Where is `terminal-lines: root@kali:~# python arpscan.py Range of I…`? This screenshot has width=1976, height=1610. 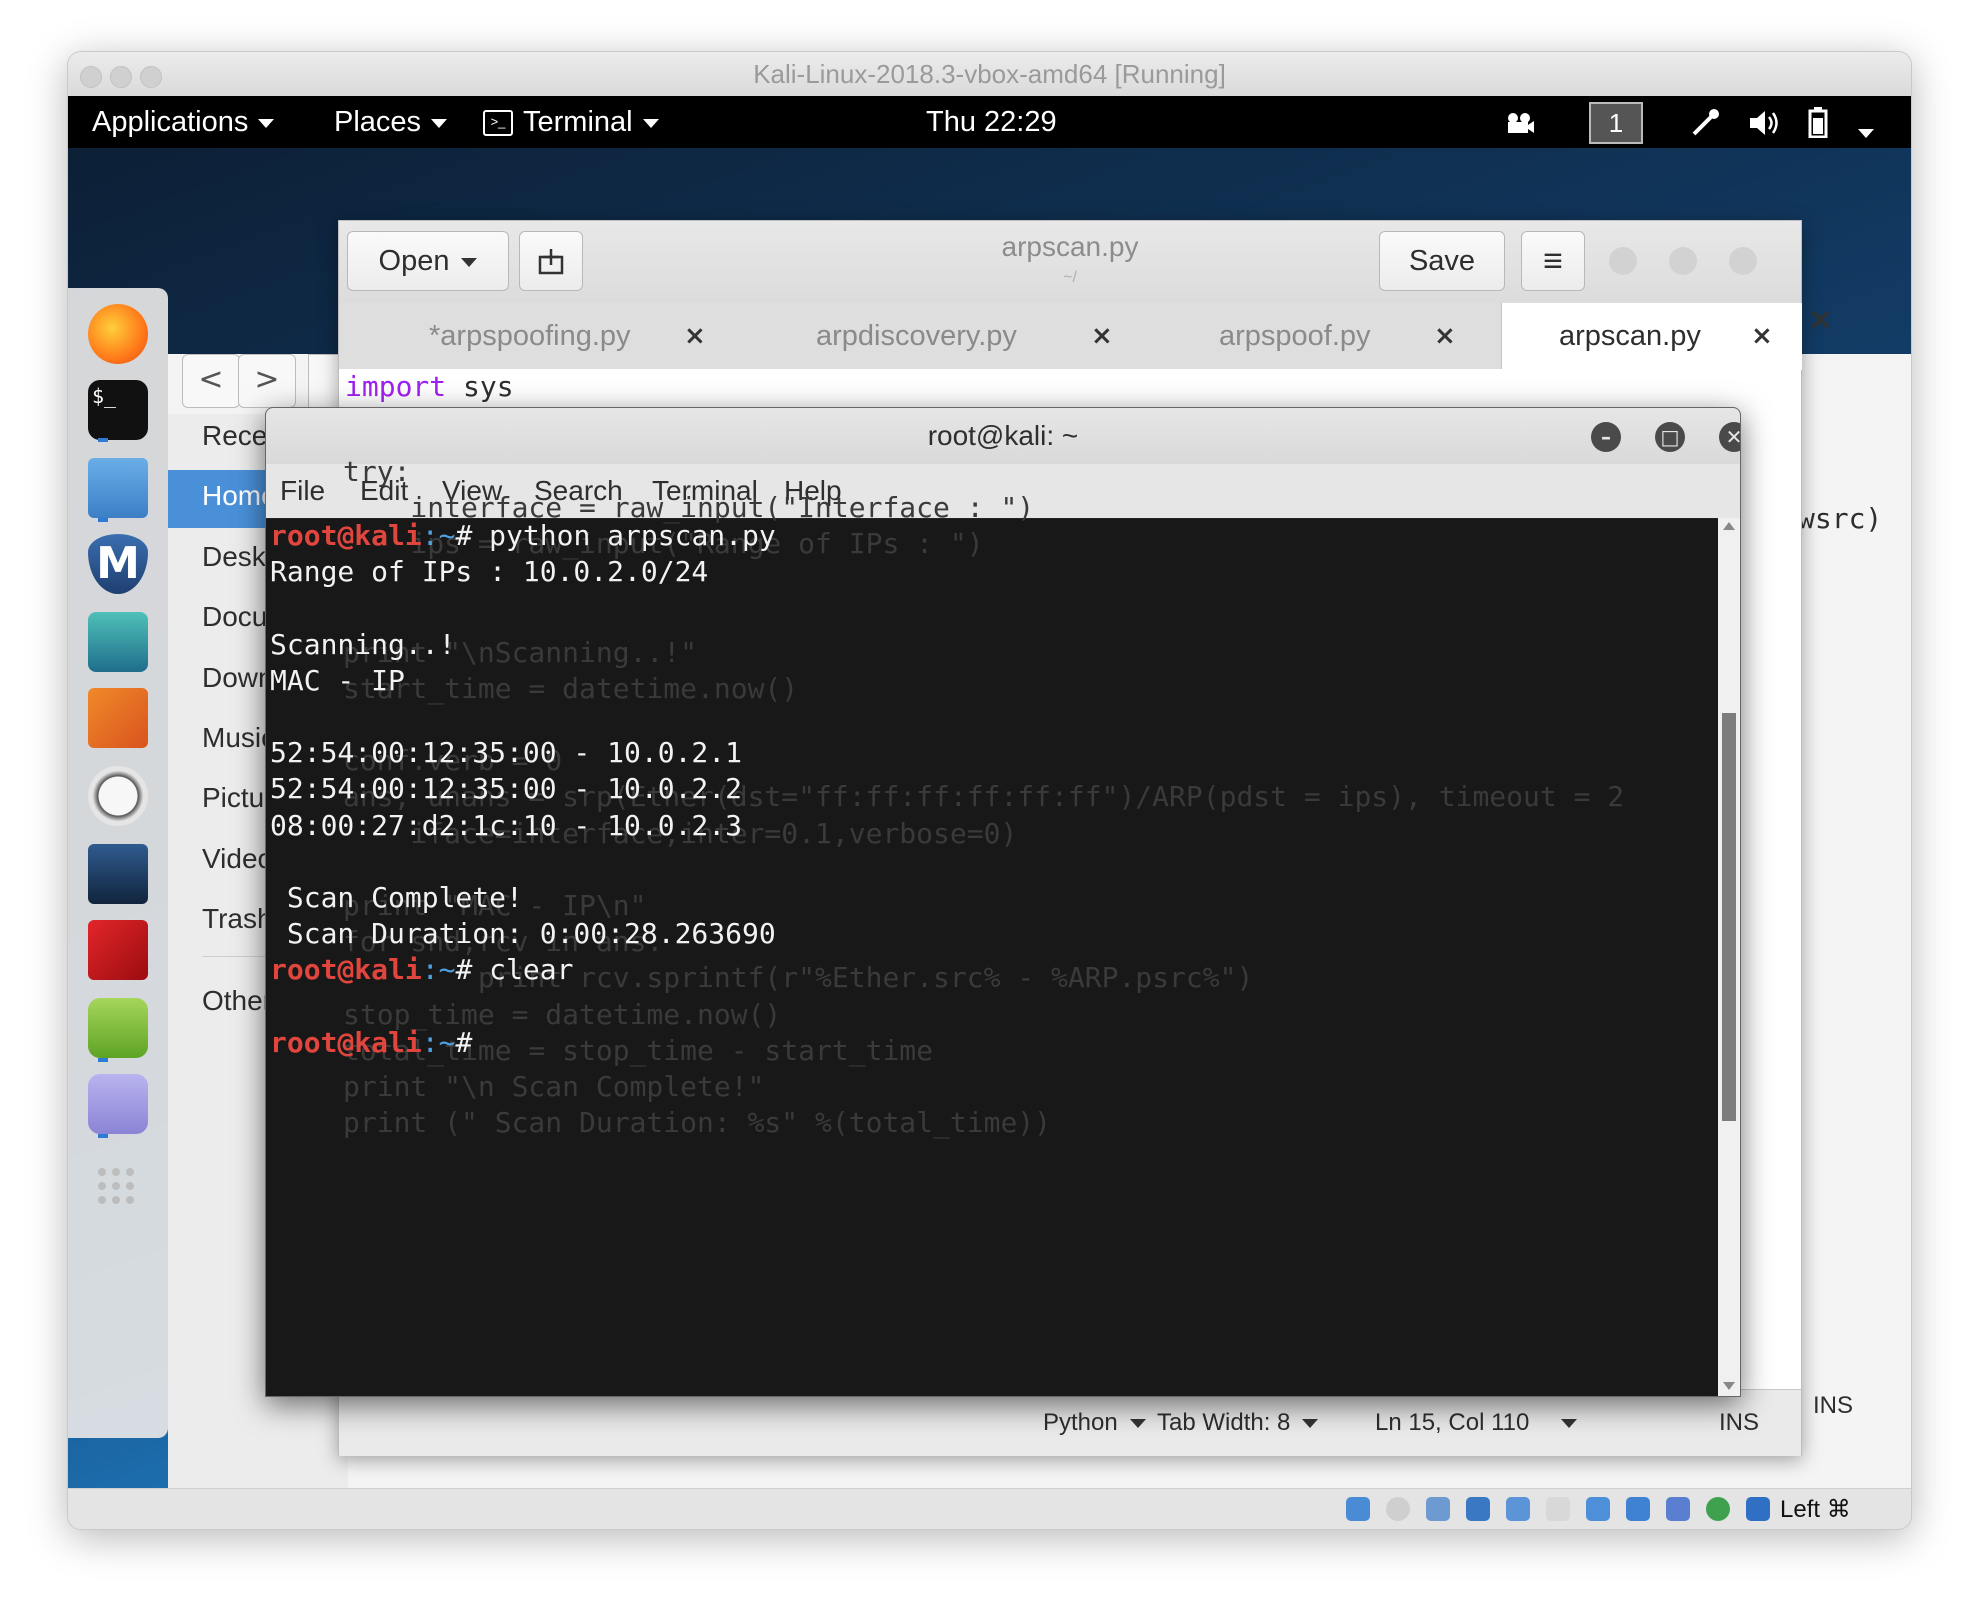 terminal-lines: root@kali:~# python arpscan.py Range of I… is located at coordinates (523, 789).